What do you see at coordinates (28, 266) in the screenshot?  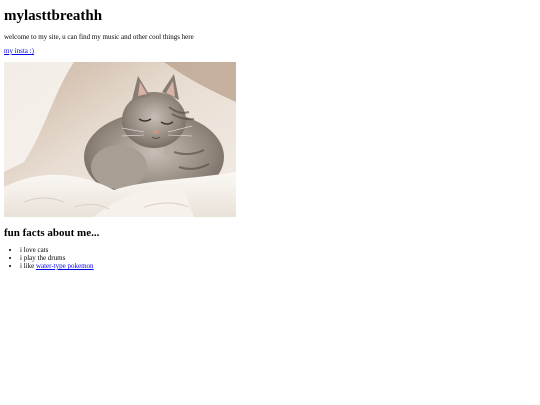 I see `list-item-text: i like` at bounding box center [28, 266].